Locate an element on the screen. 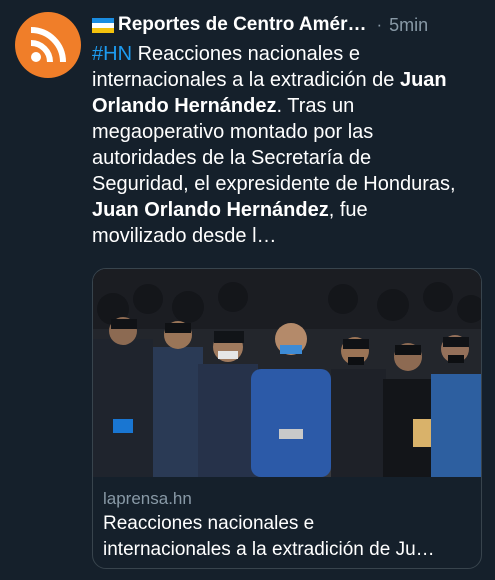  rss-feed-icon is located at coordinates (48, 45).